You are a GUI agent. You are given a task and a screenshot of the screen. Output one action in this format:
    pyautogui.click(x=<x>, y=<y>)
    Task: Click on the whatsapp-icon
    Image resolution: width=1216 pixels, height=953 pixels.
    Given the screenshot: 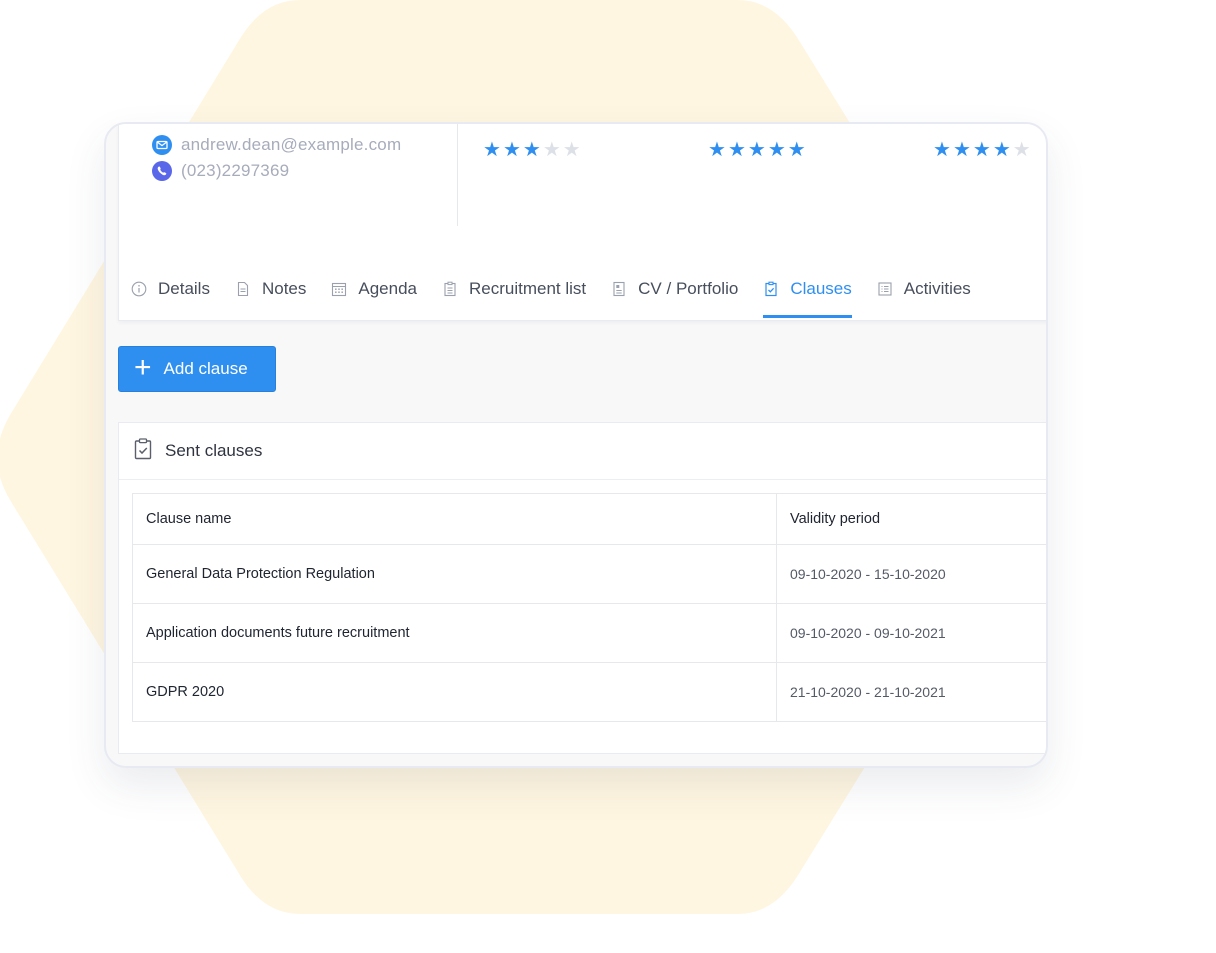 What is the action you would take?
    pyautogui.click(x=162, y=171)
    